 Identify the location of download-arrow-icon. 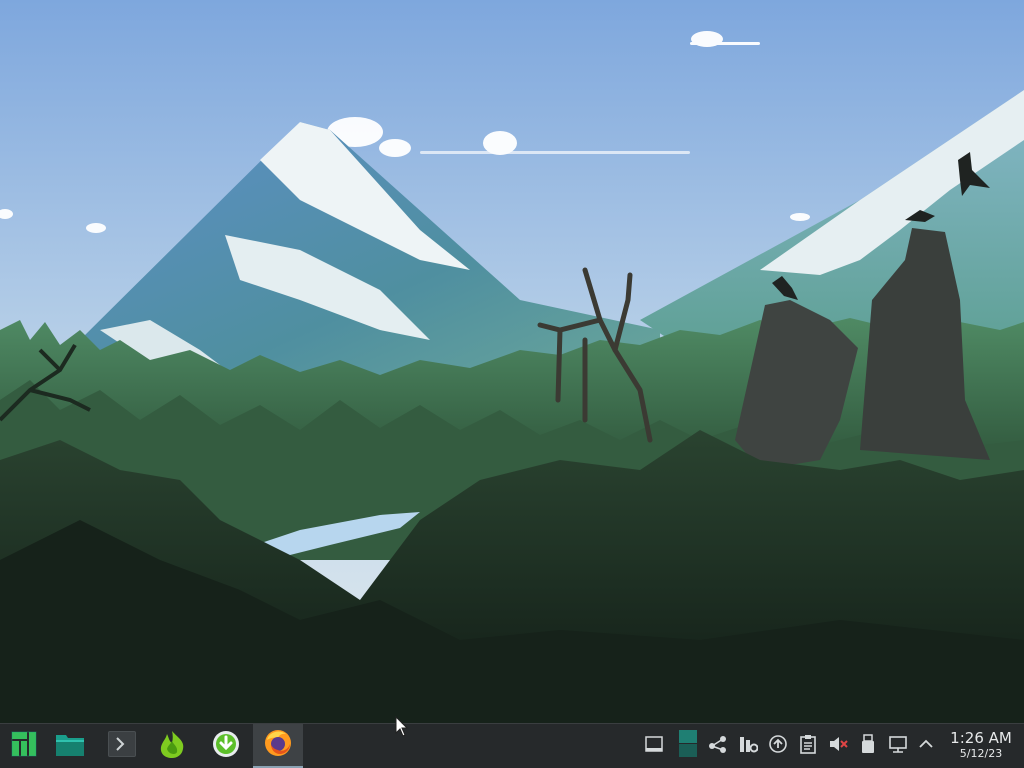
(226, 746).